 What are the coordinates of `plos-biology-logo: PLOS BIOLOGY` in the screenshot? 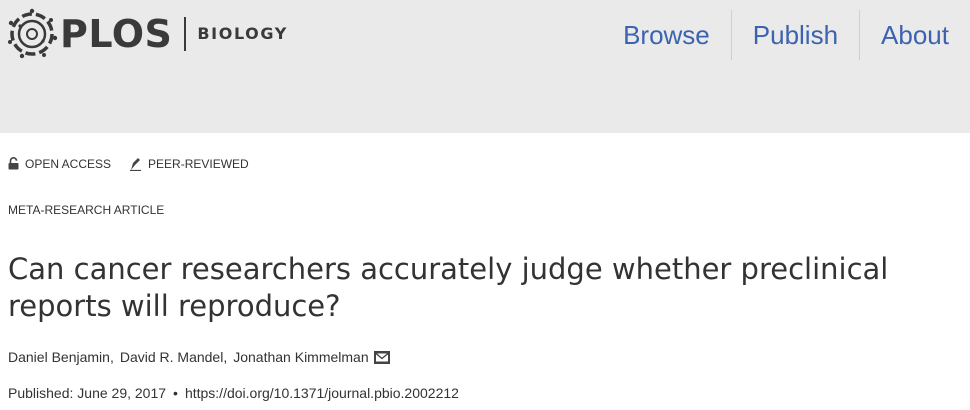 It's located at (147, 34).